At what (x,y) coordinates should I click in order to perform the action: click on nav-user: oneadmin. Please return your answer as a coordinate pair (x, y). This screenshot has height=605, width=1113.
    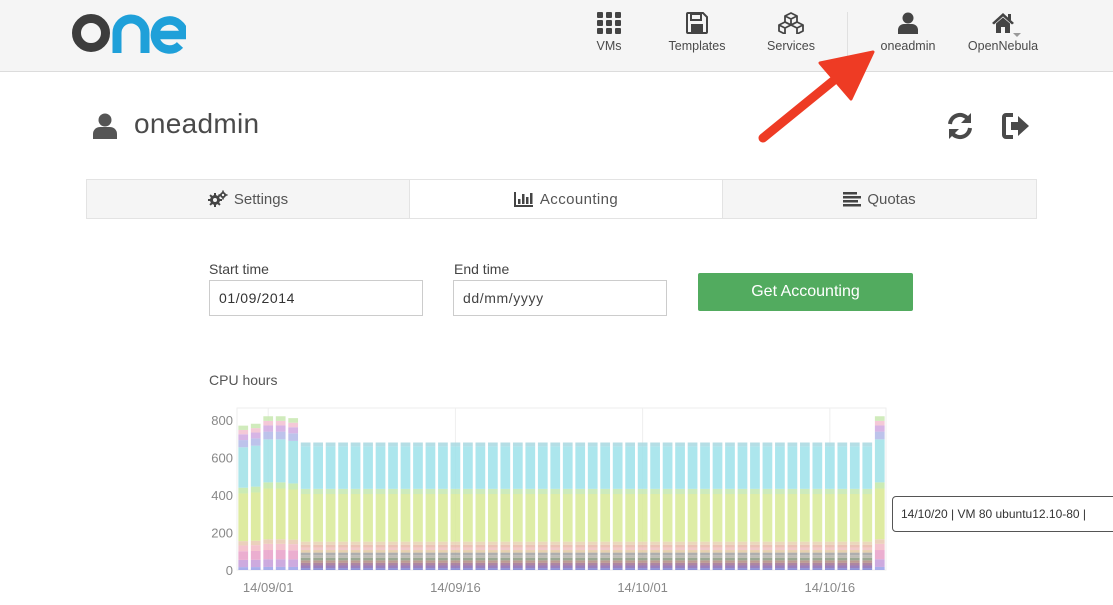
    Looking at the image, I should click on (908, 37).